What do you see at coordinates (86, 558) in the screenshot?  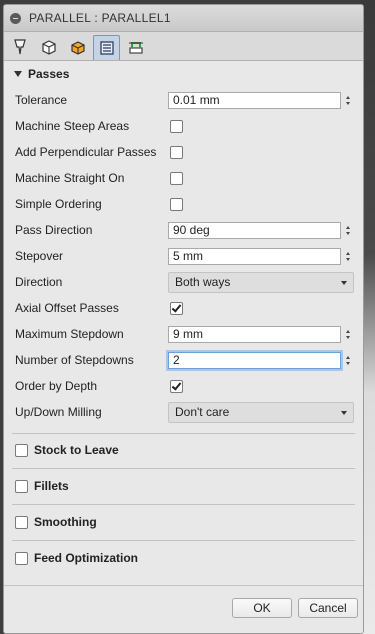 I see `feed-optimization-label: Feed Optimization` at bounding box center [86, 558].